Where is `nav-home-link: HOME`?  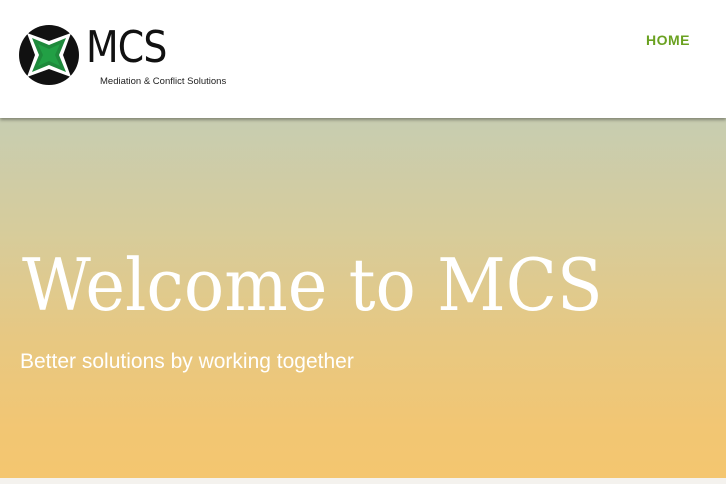 nav-home-link: HOME is located at coordinates (668, 40).